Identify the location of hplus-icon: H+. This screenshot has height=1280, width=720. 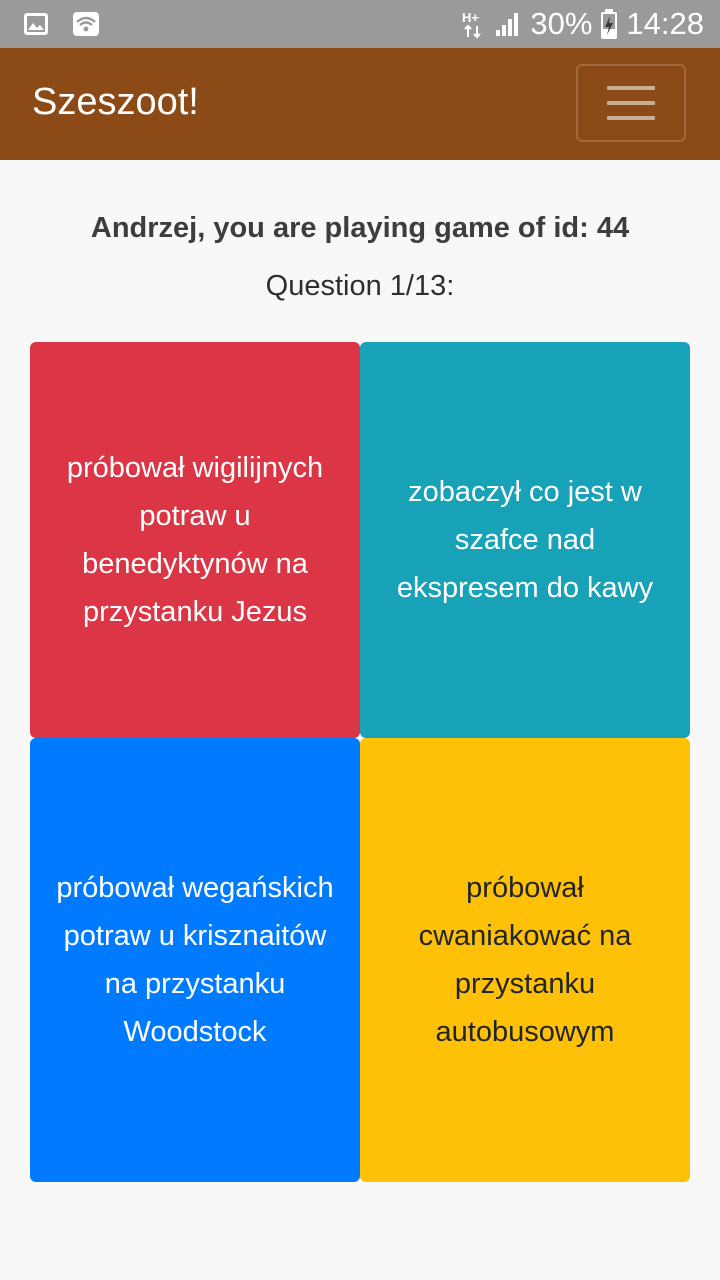
(472, 24).